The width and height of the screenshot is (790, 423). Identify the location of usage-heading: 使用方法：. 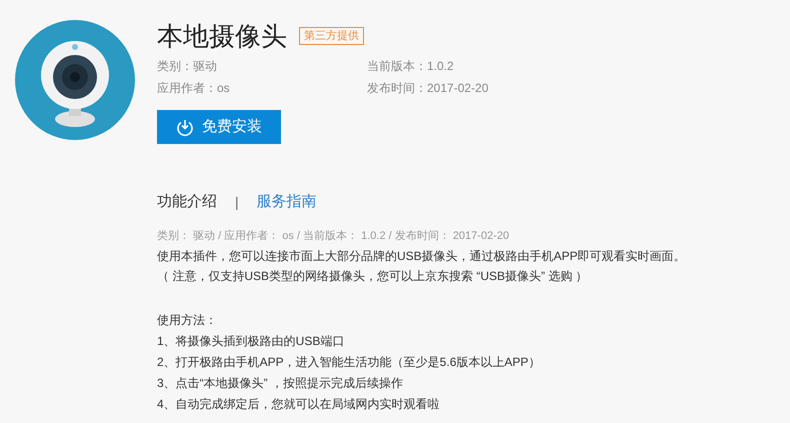
(187, 320).